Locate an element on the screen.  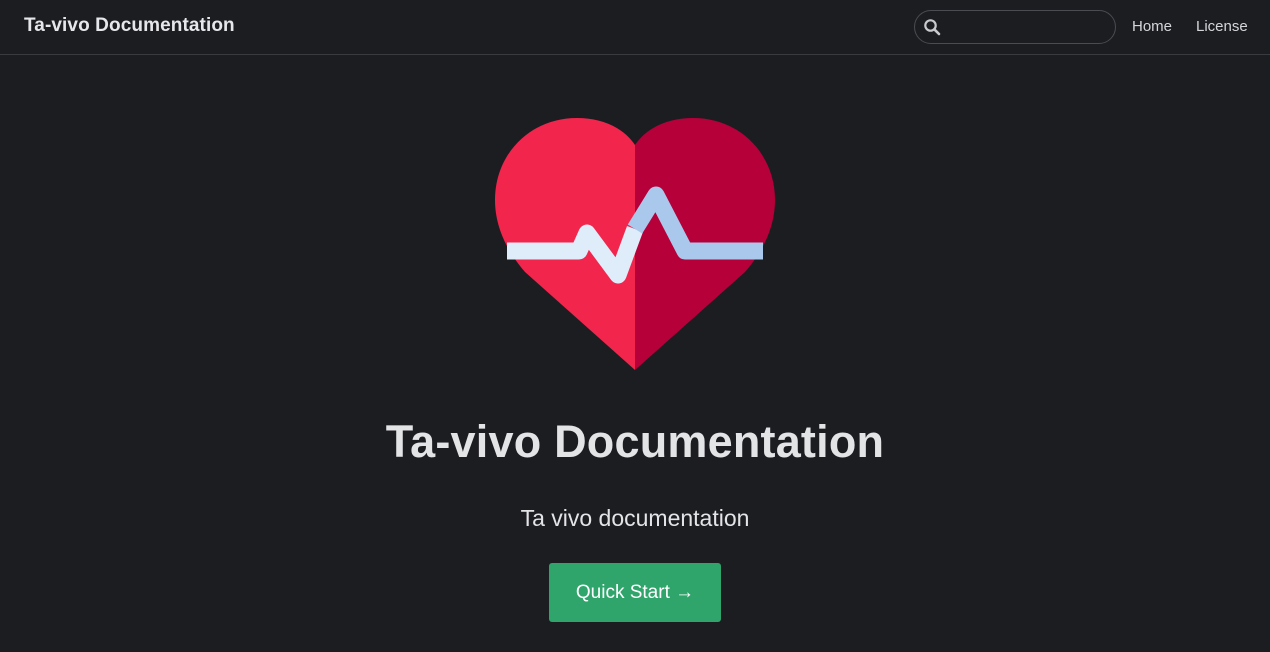
search-icon is located at coordinates (932, 27).